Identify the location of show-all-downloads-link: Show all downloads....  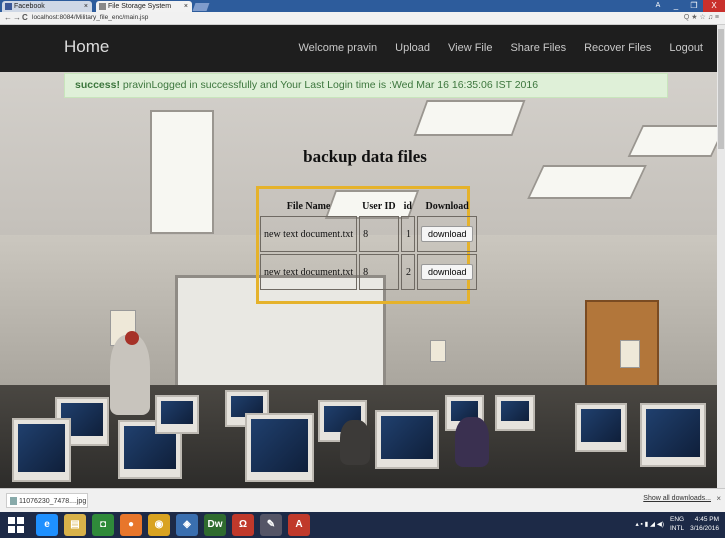
(677, 498).